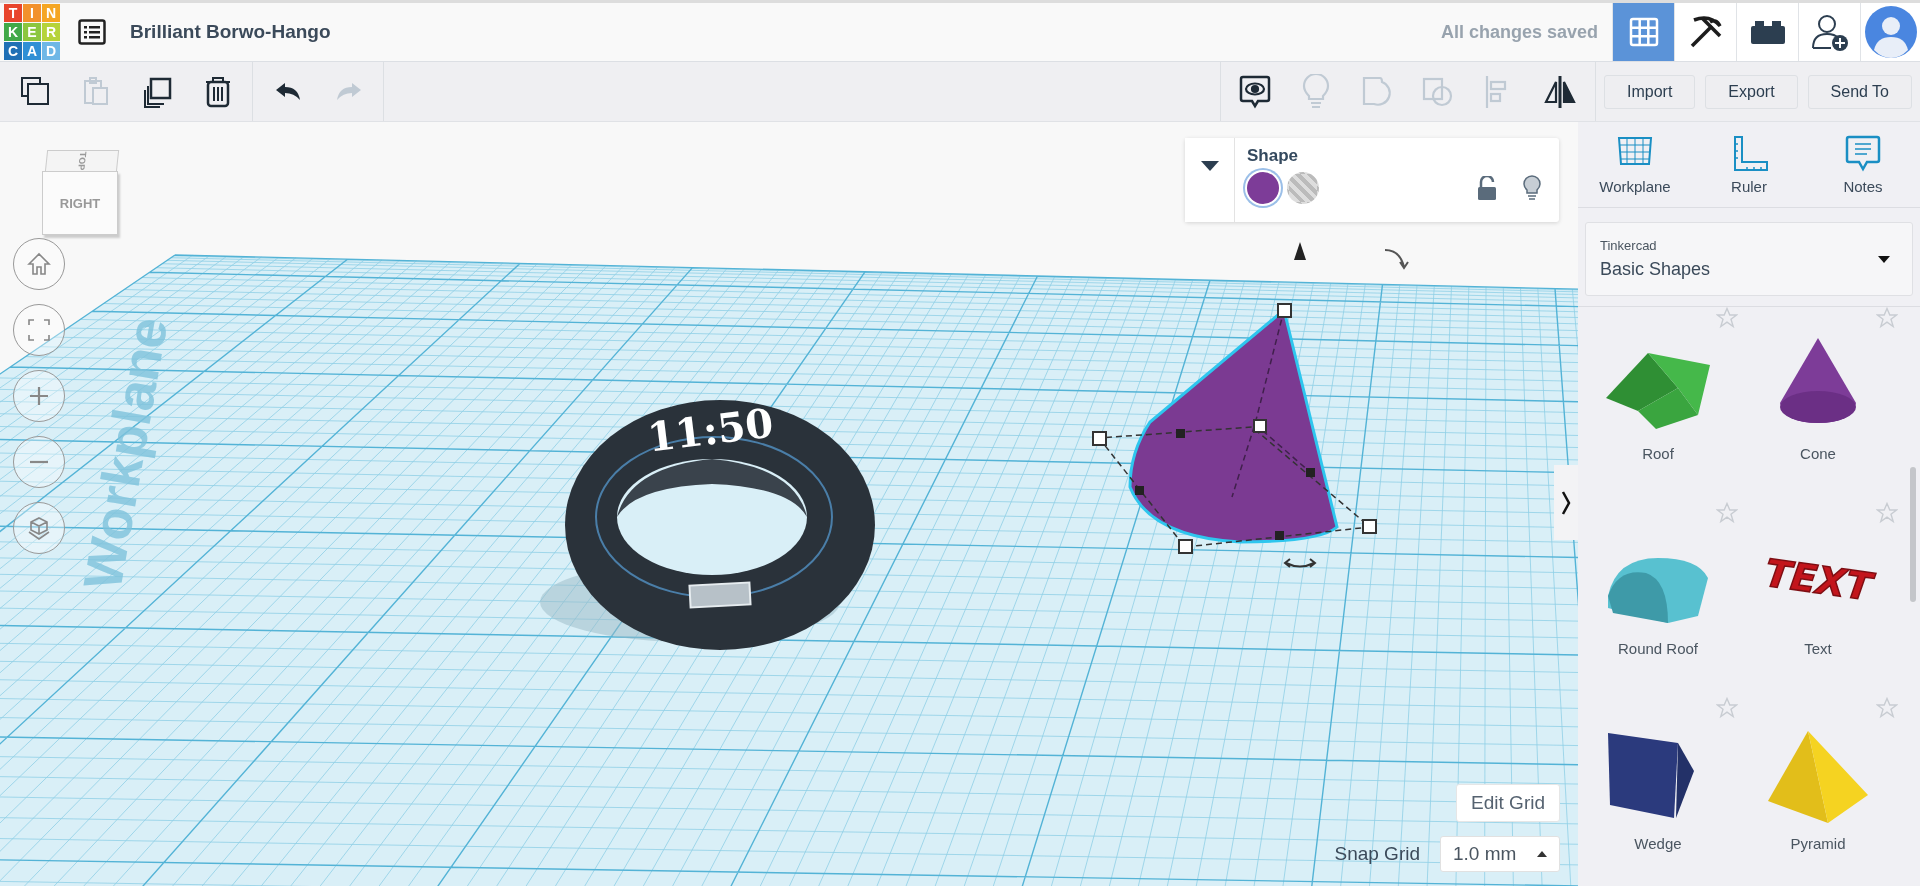 This screenshot has width=1920, height=886. I want to click on shape-label: Wedge, so click(1658, 843).